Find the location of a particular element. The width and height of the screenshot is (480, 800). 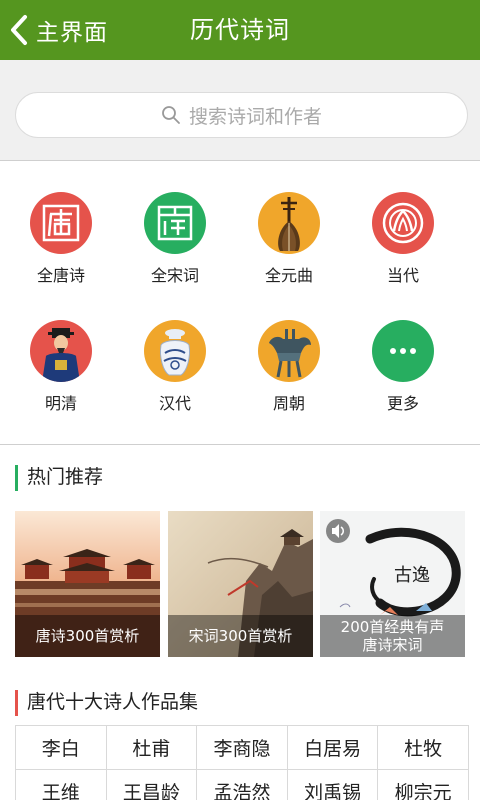

poet-cell: 孟浩然 is located at coordinates (242, 785).